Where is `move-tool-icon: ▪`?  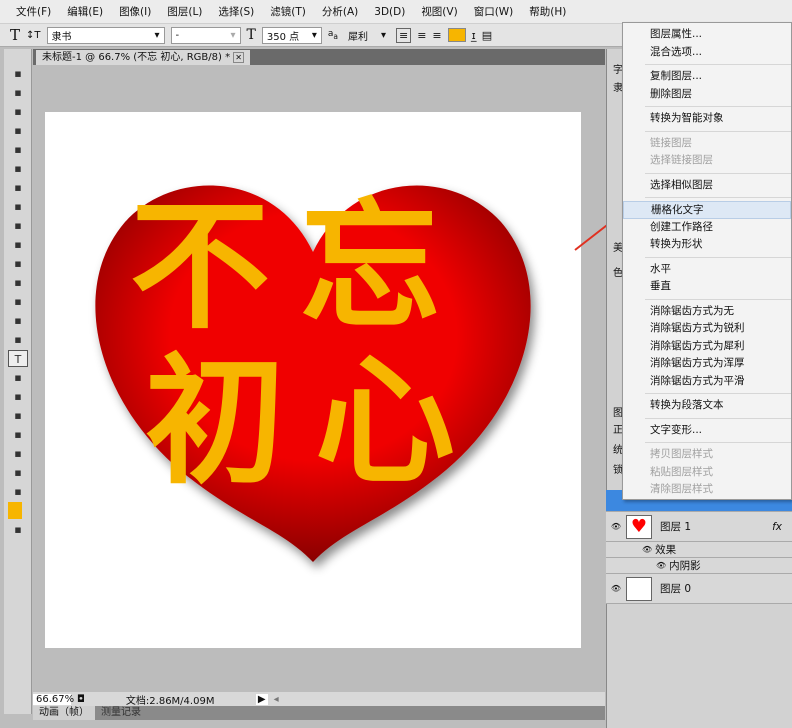 move-tool-icon: ▪ is located at coordinates (18, 73).